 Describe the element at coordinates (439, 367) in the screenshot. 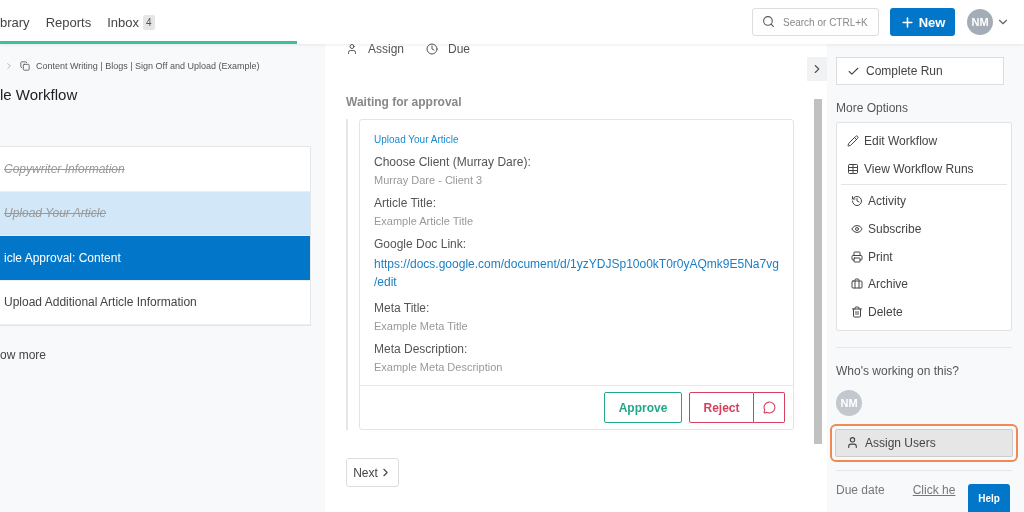

I see `field-value: Example Meta Description` at that location.